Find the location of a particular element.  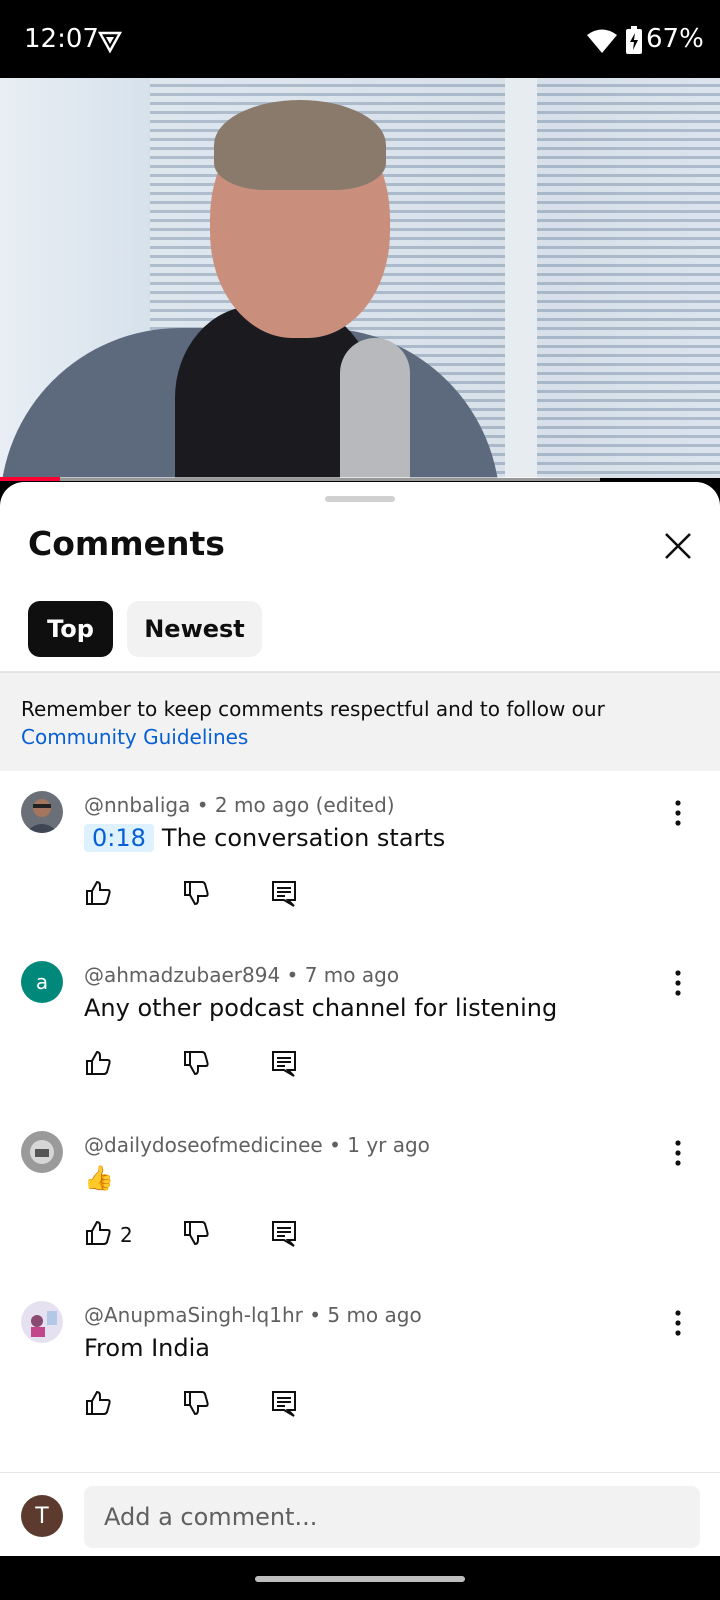

current-user-avatar: T is located at coordinates (42, 1516).